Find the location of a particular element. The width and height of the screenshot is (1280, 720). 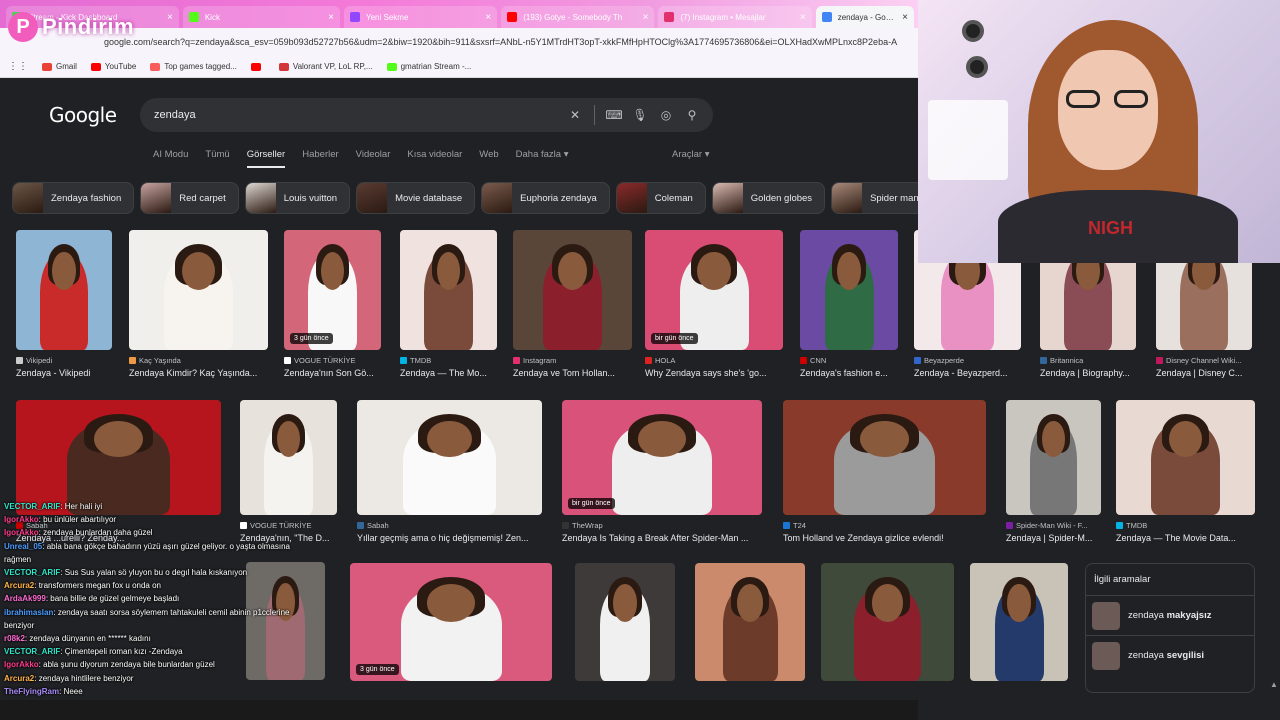

related-search-item: zendaya makyajsız is located at coordinates (1170, 615).